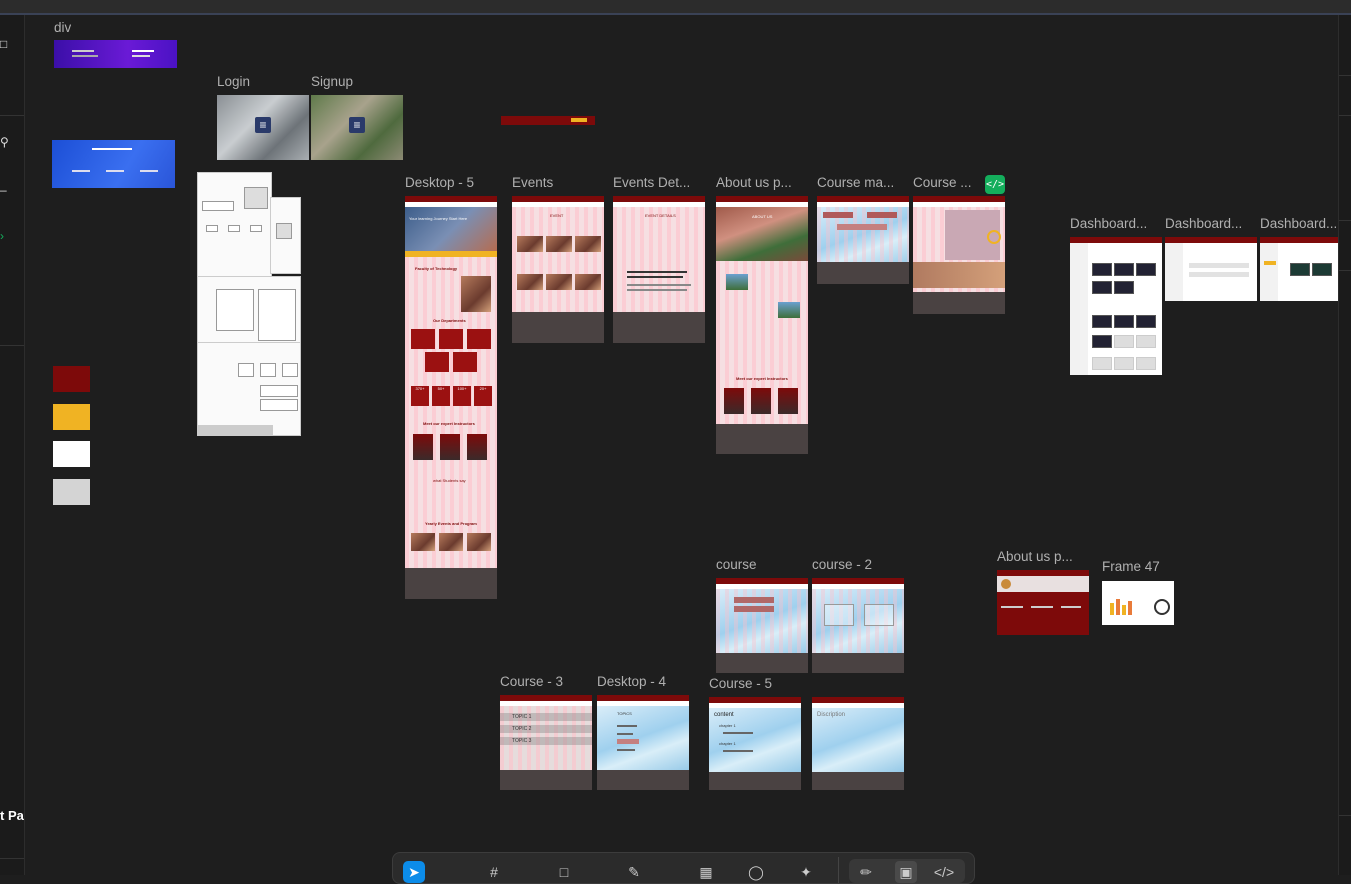 The width and height of the screenshot is (1351, 884). Describe the element at coordinates (449, 320) in the screenshot. I see `departments-title: Our Departments` at that location.